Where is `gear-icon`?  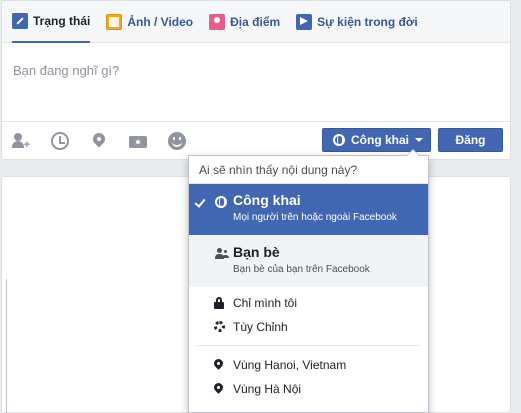 gear-icon is located at coordinates (219, 326).